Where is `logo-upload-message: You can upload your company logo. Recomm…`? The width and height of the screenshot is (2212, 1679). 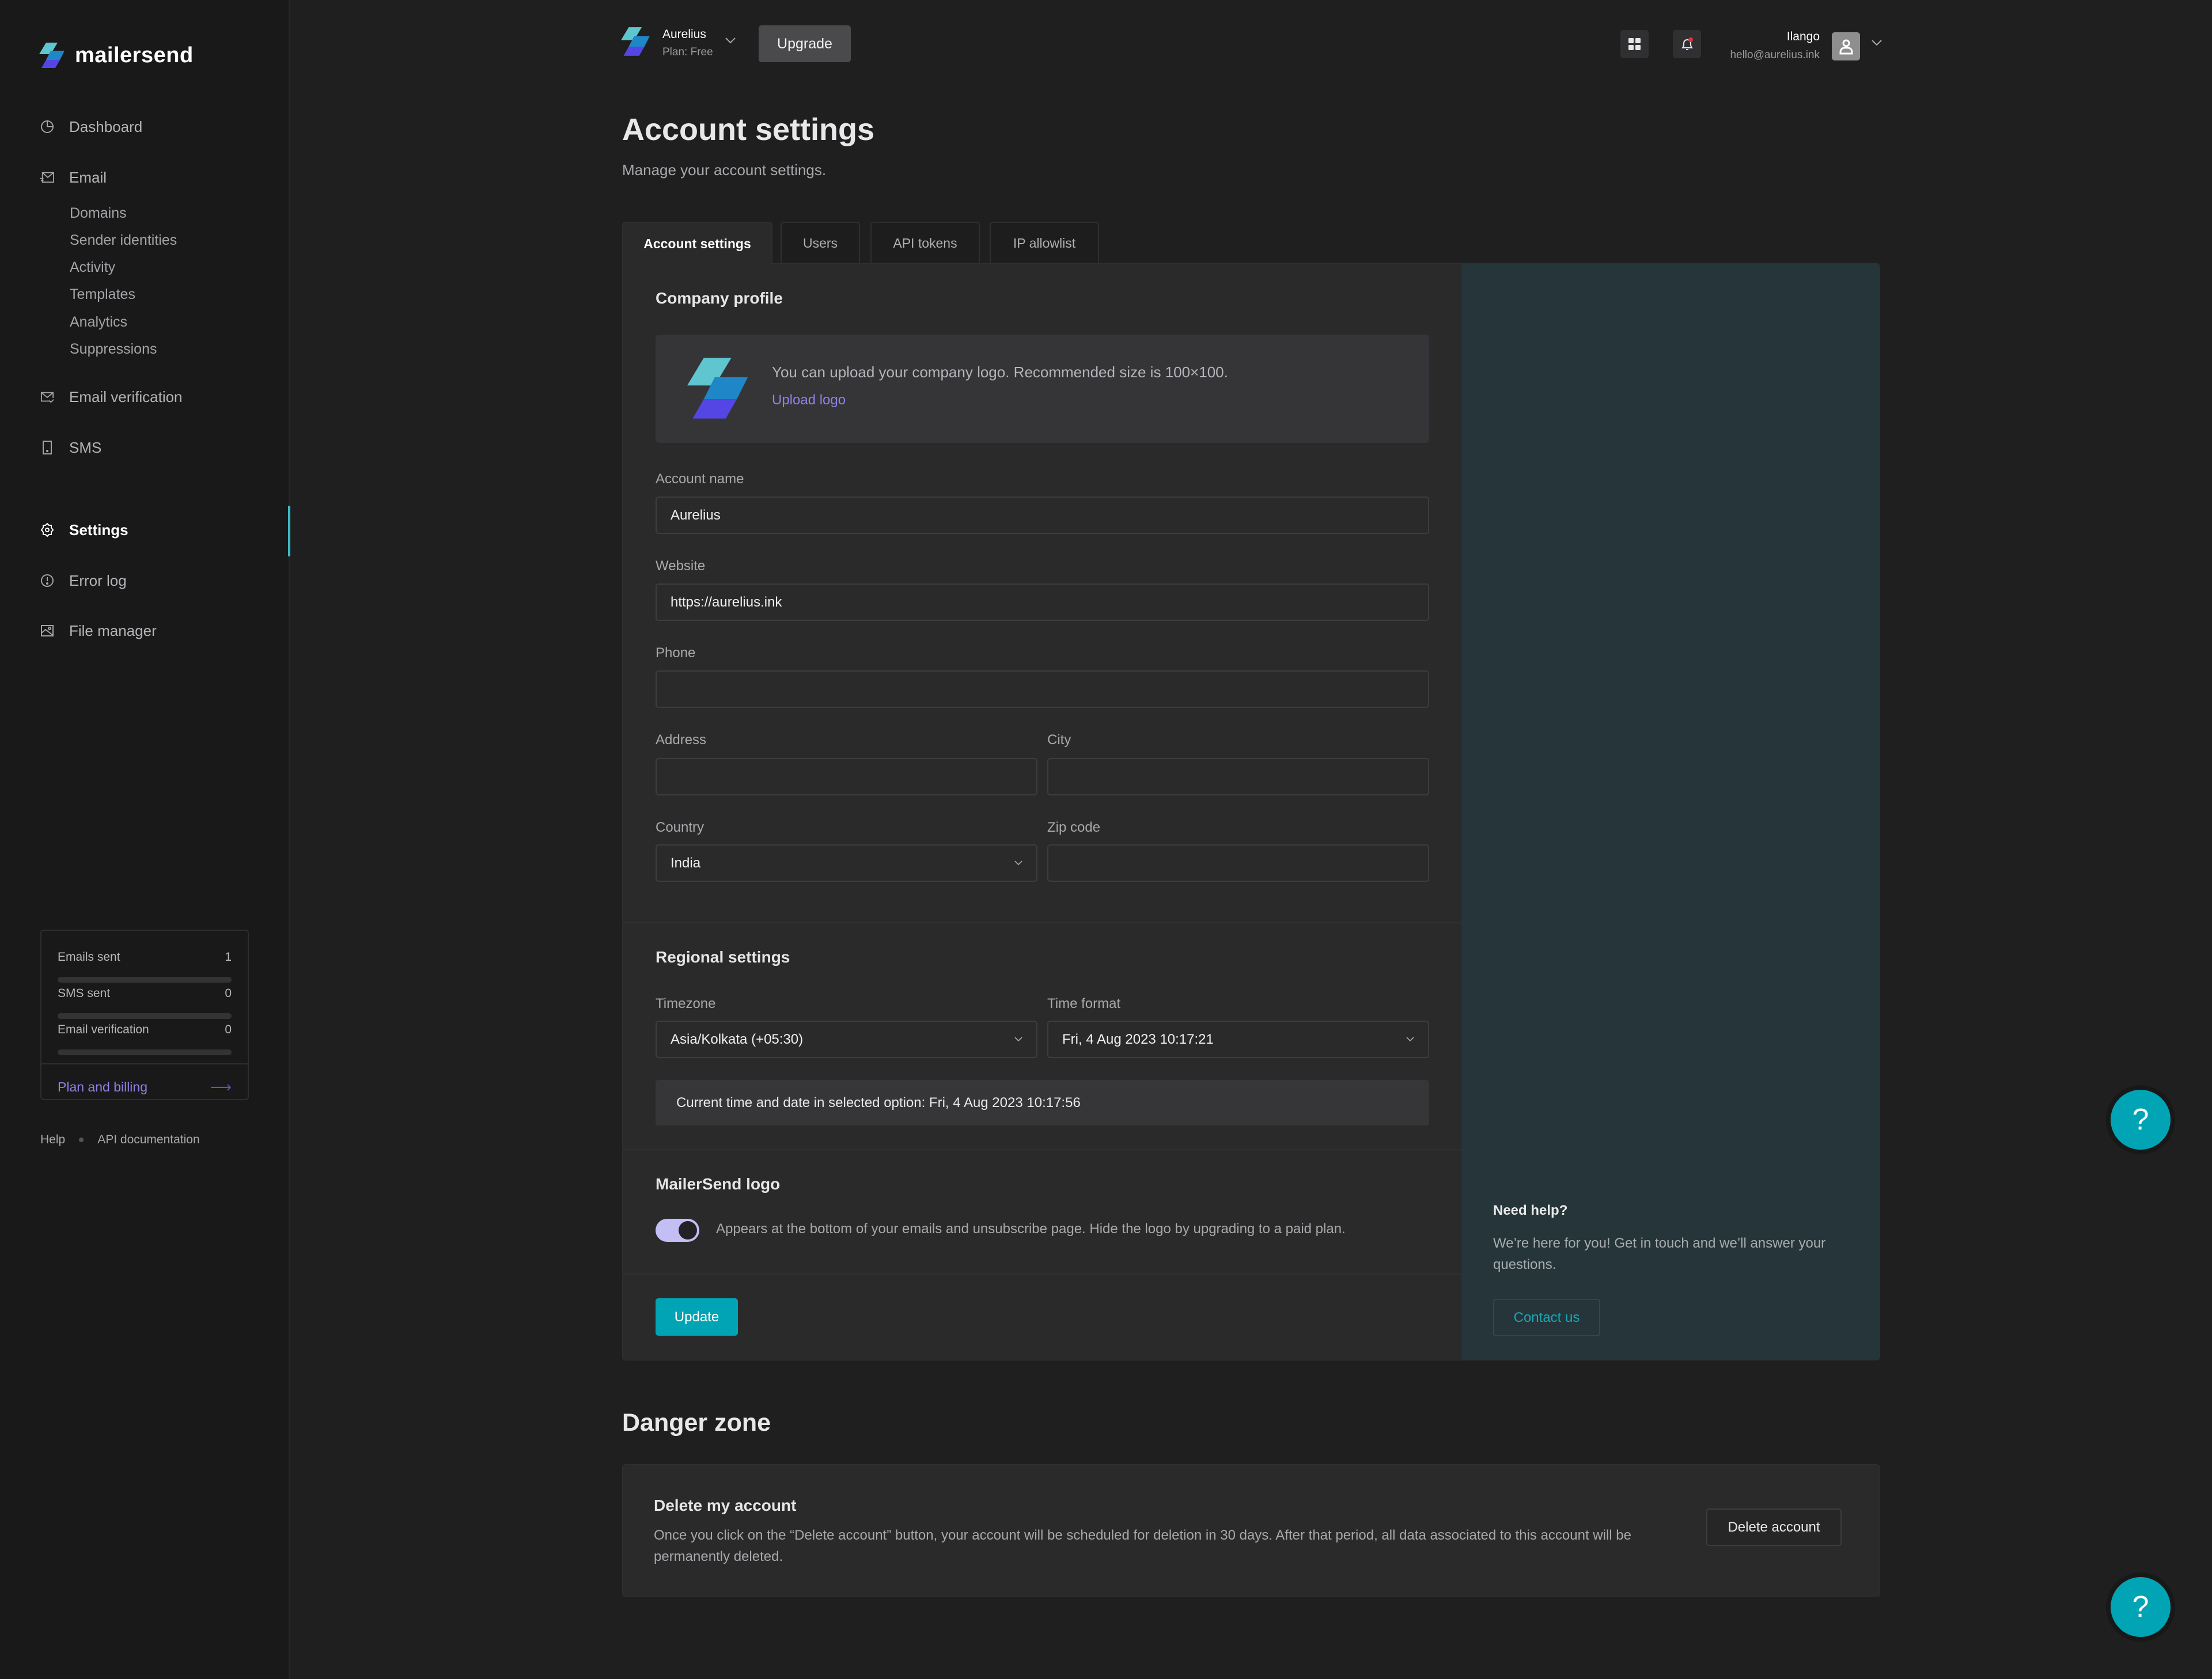
logo-upload-message: You can upload your company logo. Recomm… is located at coordinates (1000, 372).